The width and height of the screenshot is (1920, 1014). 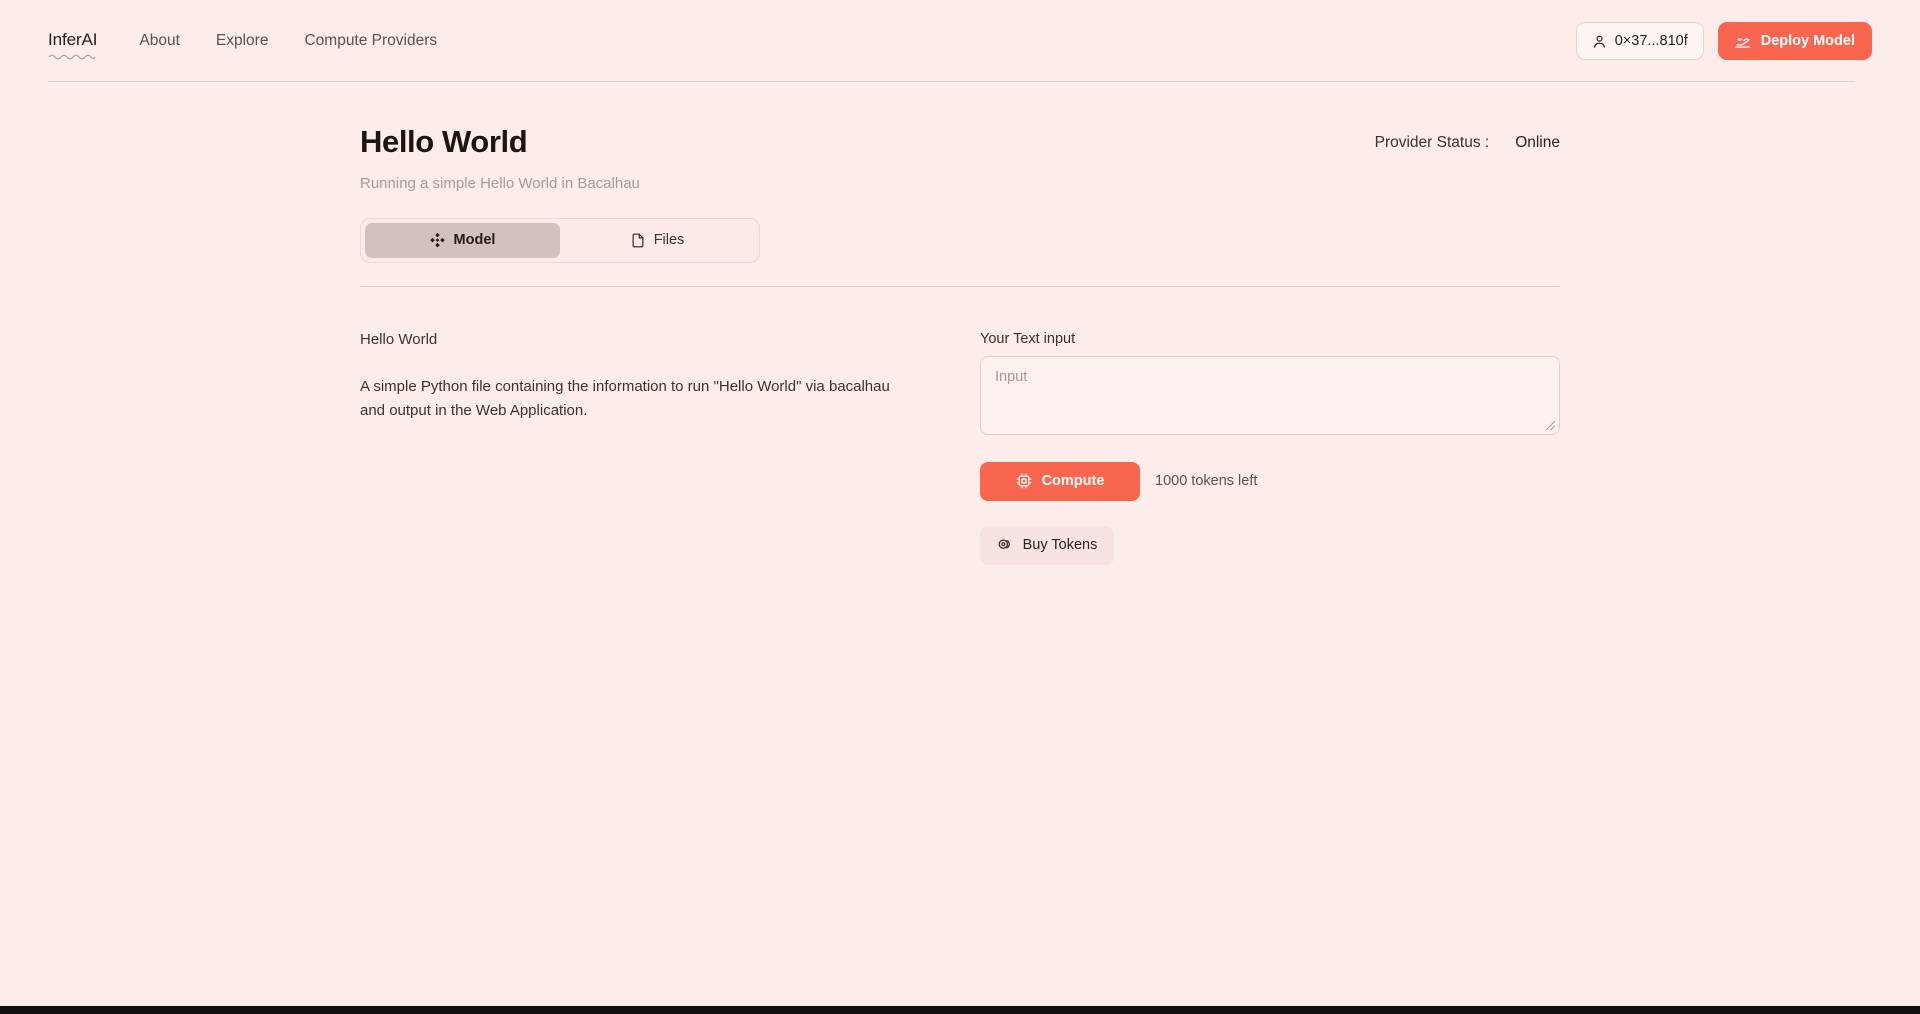 I want to click on brand-logo: InferAI, so click(x=73, y=45).